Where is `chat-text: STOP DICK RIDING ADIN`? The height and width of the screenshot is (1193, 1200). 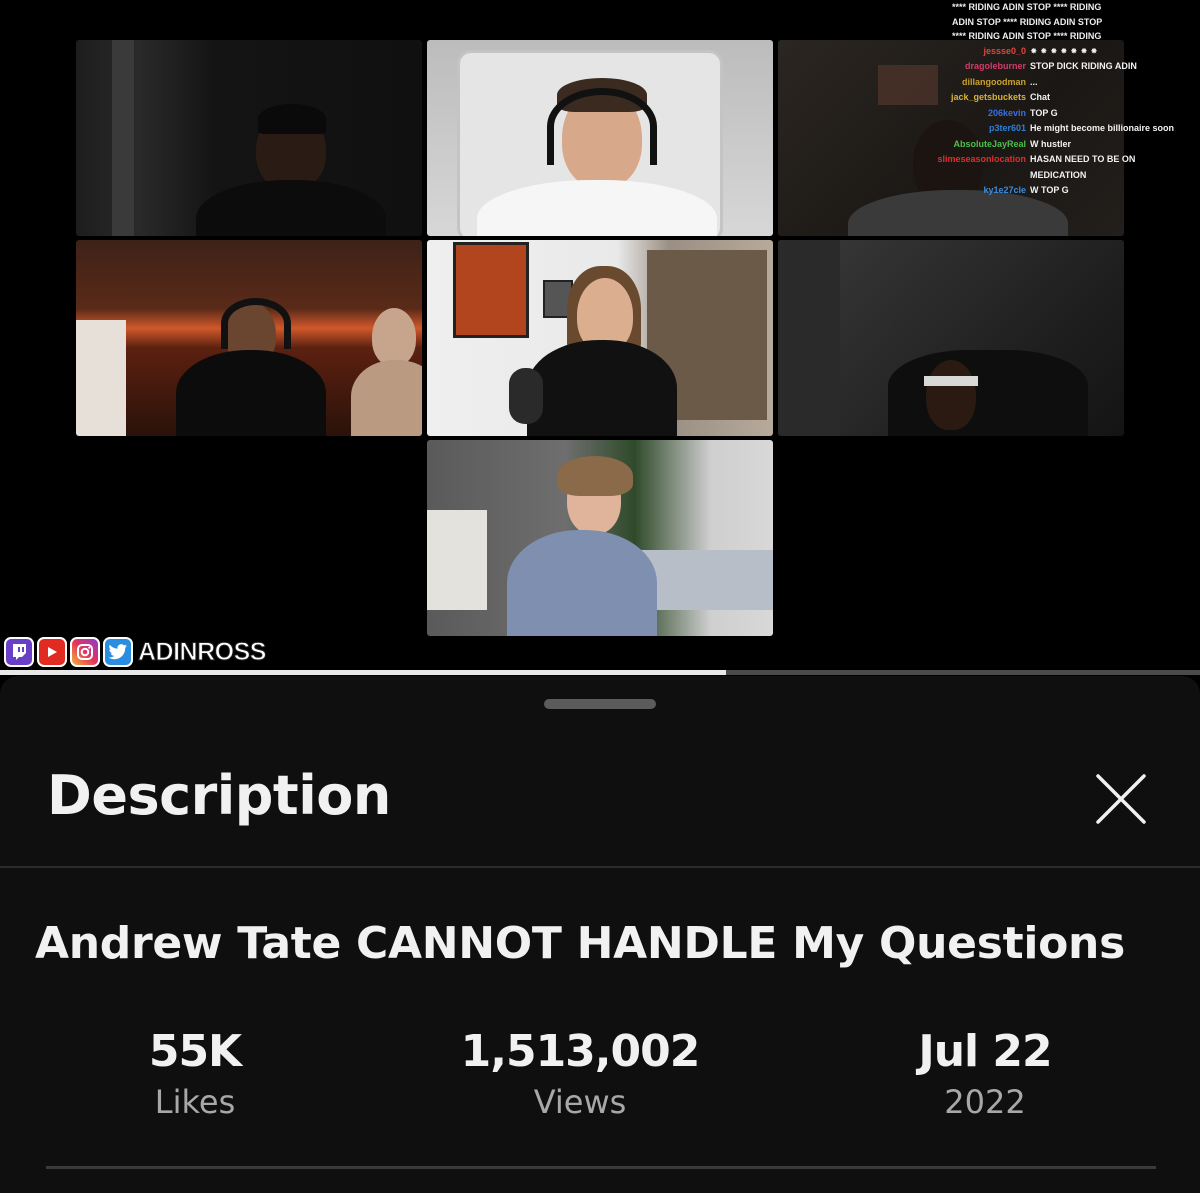
chat-text: STOP DICK RIDING ADIN is located at coordinates (1083, 66).